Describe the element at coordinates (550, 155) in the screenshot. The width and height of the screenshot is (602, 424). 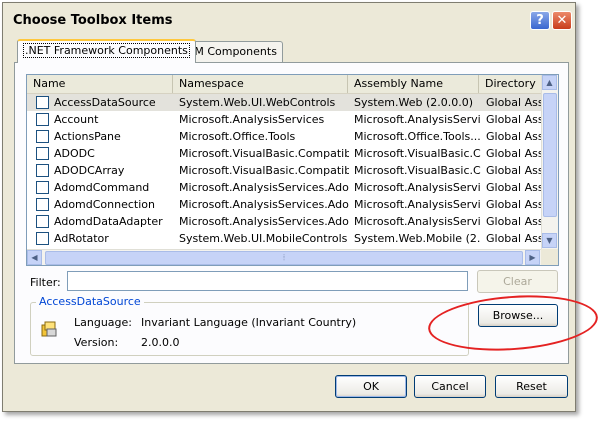
I see `vertical-scroll-thumb` at that location.